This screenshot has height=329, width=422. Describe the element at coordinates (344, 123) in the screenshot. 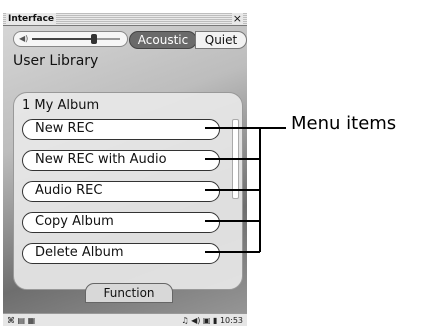

I see `menu-items-annotation: Menu items` at that location.